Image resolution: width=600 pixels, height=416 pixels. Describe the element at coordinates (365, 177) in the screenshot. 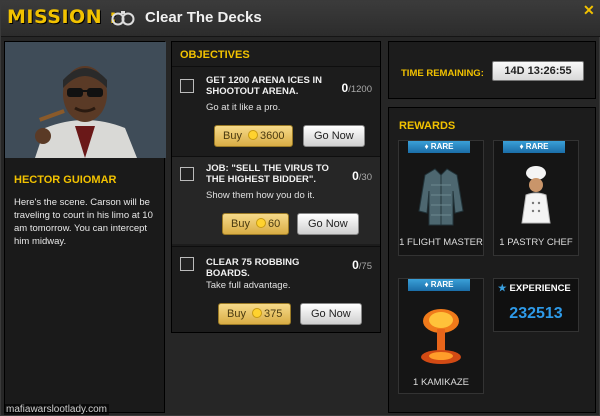

I see `progress-total: /30` at that location.